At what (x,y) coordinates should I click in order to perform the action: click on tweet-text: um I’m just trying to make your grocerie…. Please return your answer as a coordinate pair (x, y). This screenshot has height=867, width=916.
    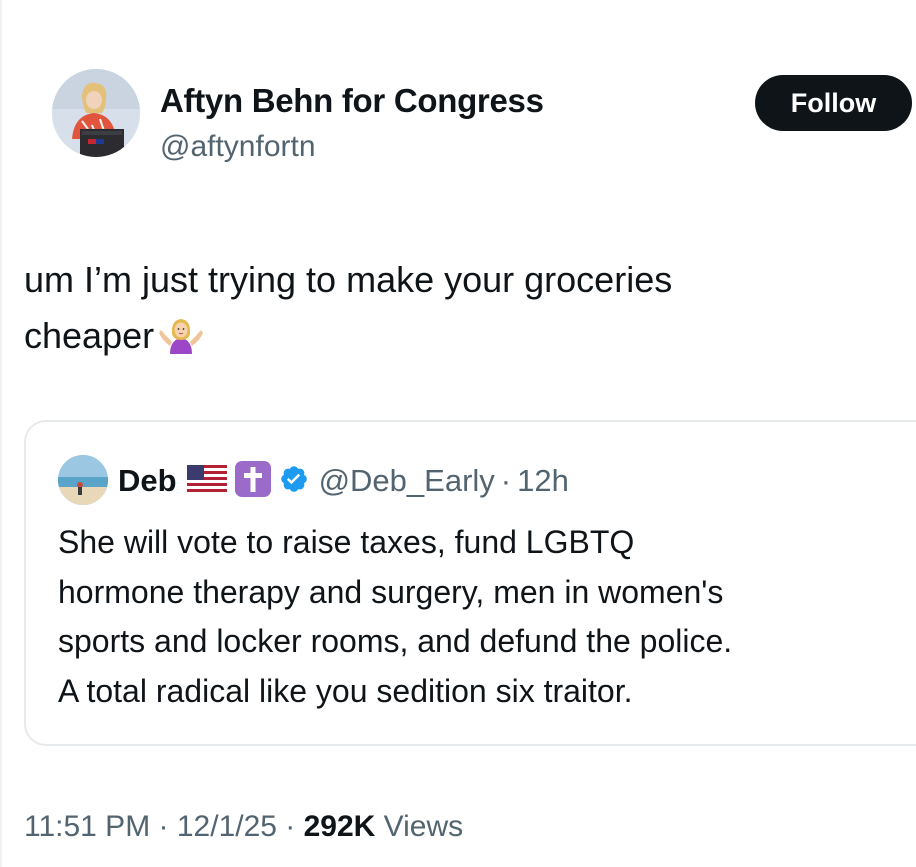
    Looking at the image, I should click on (454, 311).